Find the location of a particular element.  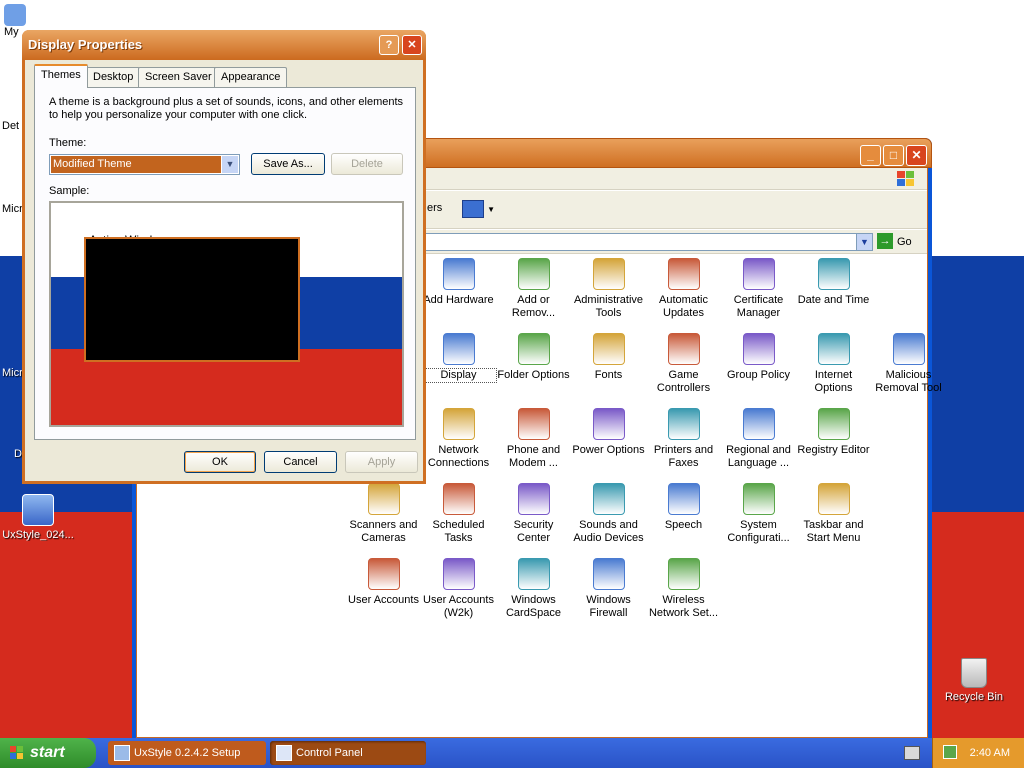

control-panel-item: Scheduled Tasks is located at coordinates (458, 514).